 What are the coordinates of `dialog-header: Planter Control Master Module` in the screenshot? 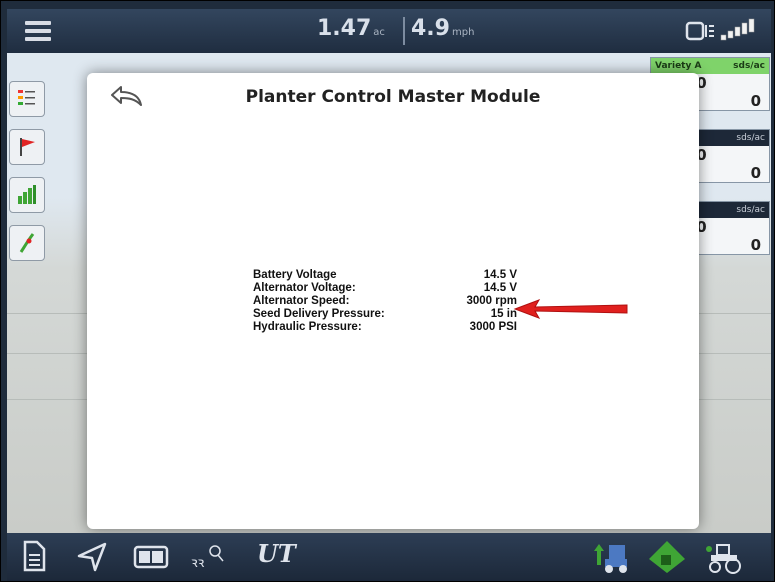 It's located at (393, 97).